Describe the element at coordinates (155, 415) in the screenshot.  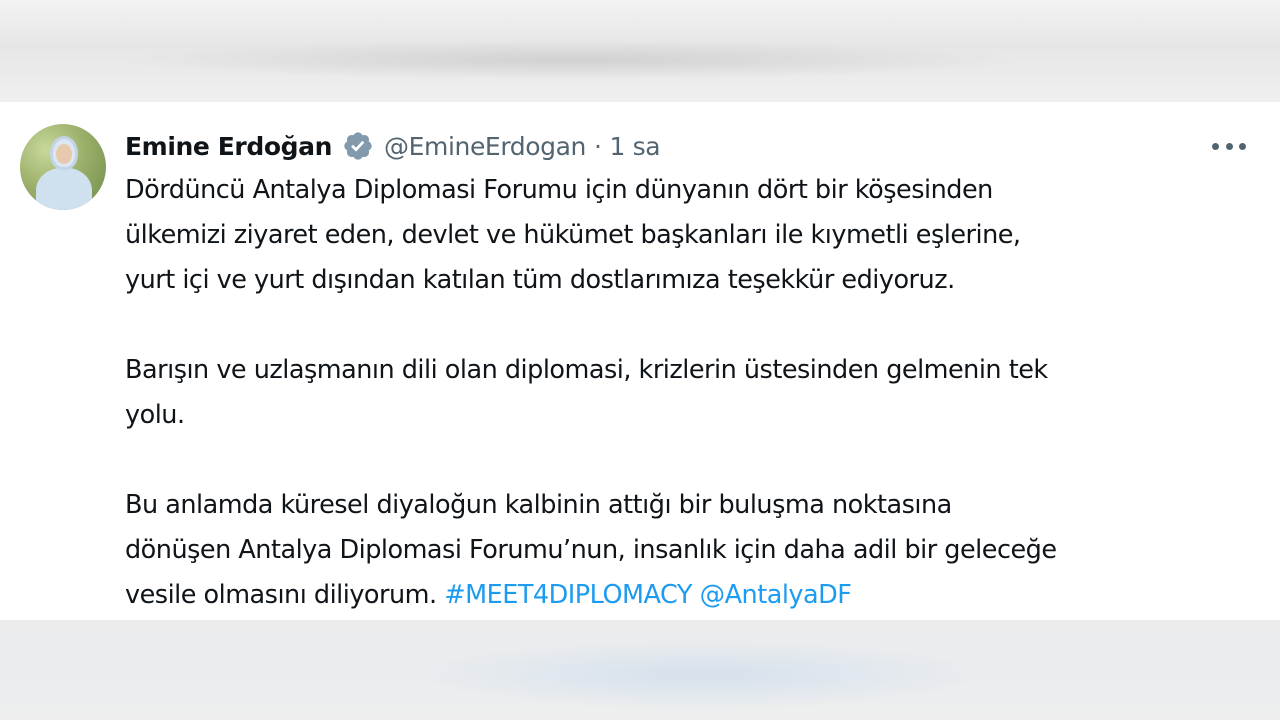
I see `tweet-line: yolu.` at that location.